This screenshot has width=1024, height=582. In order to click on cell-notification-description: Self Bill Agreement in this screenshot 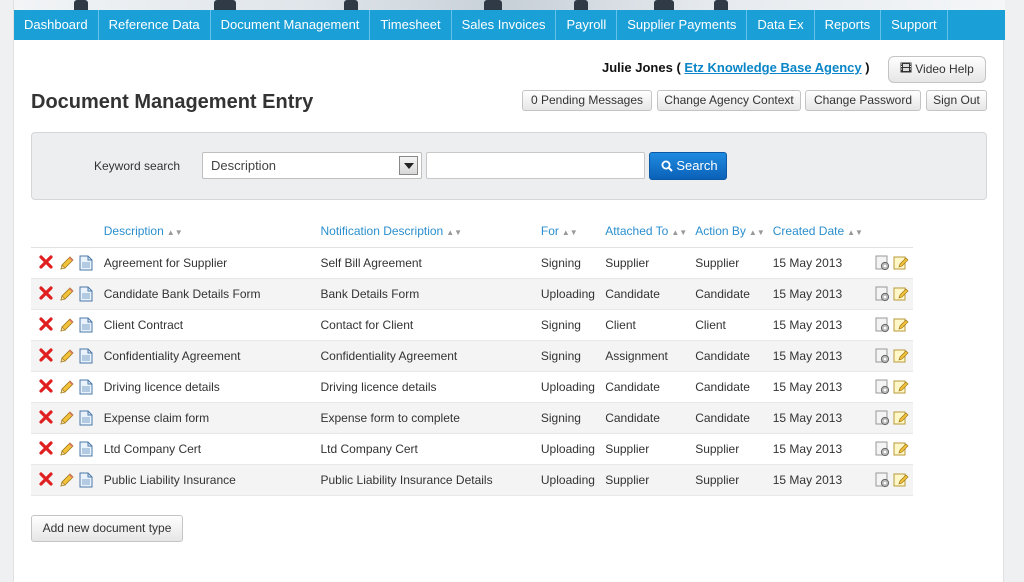, I will do `click(426, 263)`.